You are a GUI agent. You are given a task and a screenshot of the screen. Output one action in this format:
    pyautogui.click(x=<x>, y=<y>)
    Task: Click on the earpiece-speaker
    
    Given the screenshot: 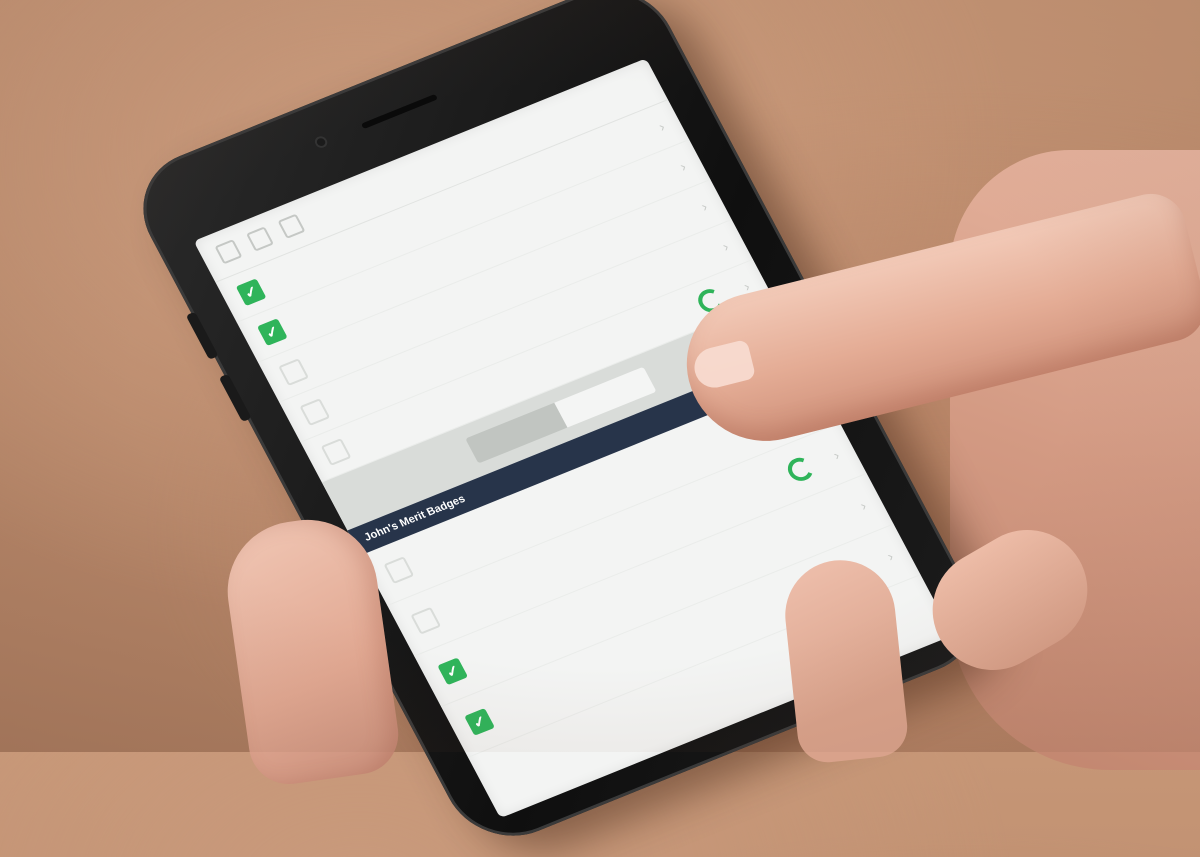 What is the action you would take?
    pyautogui.click(x=399, y=111)
    